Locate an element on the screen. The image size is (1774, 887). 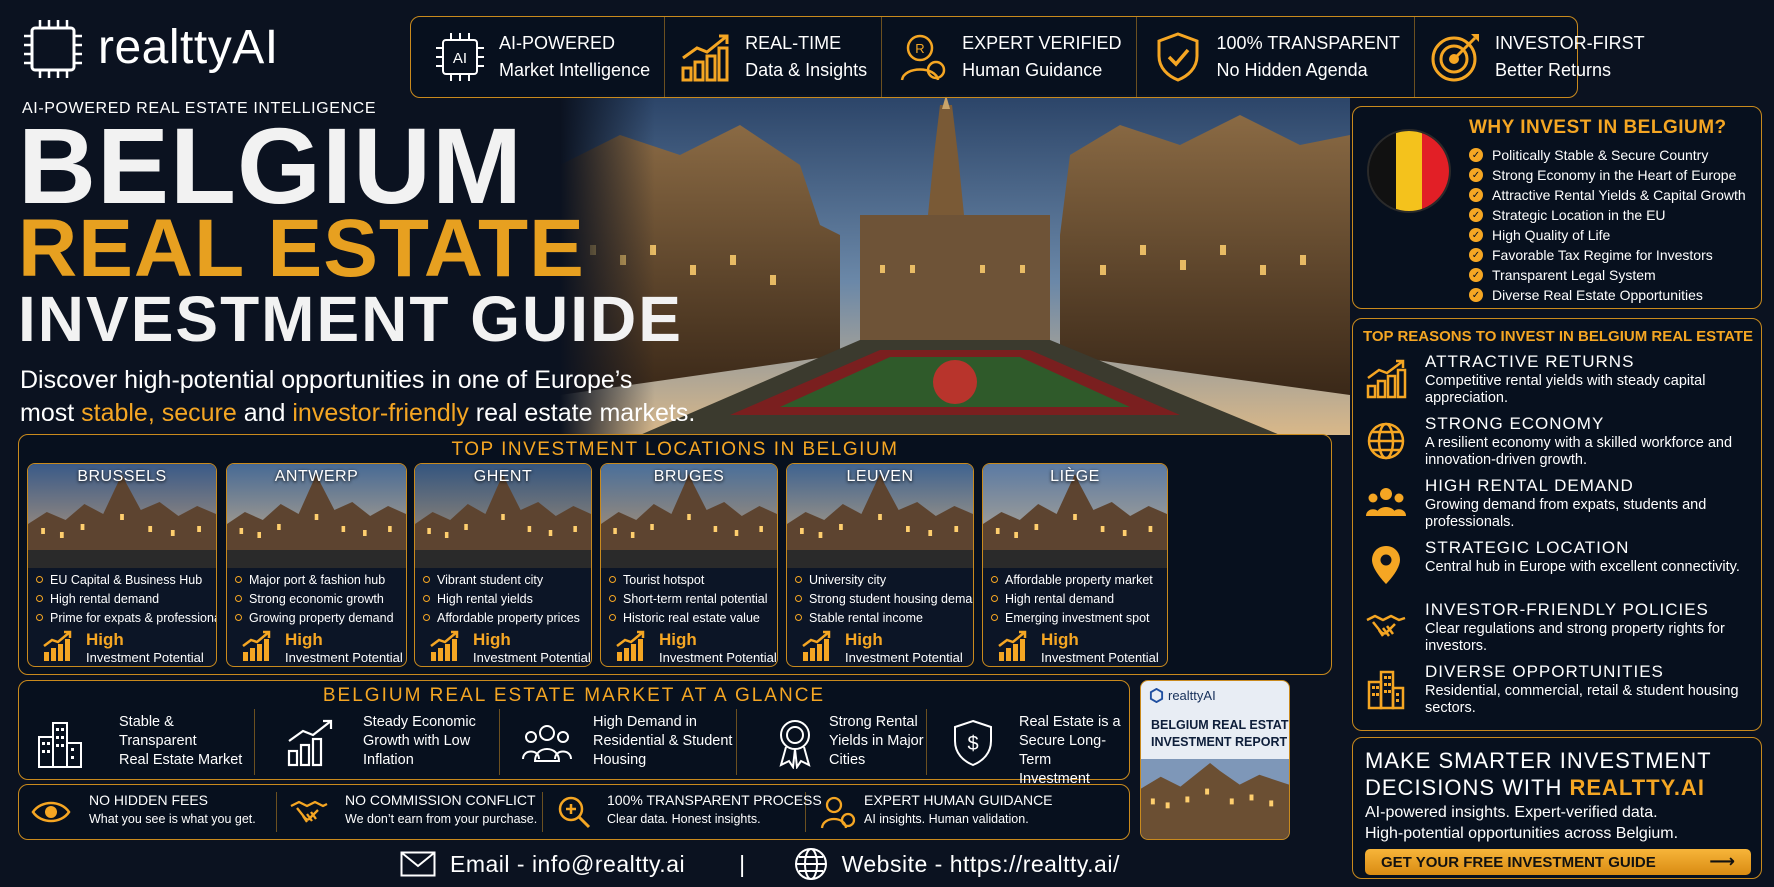
expert-badge-icon: R is located at coordinates (923, 57).